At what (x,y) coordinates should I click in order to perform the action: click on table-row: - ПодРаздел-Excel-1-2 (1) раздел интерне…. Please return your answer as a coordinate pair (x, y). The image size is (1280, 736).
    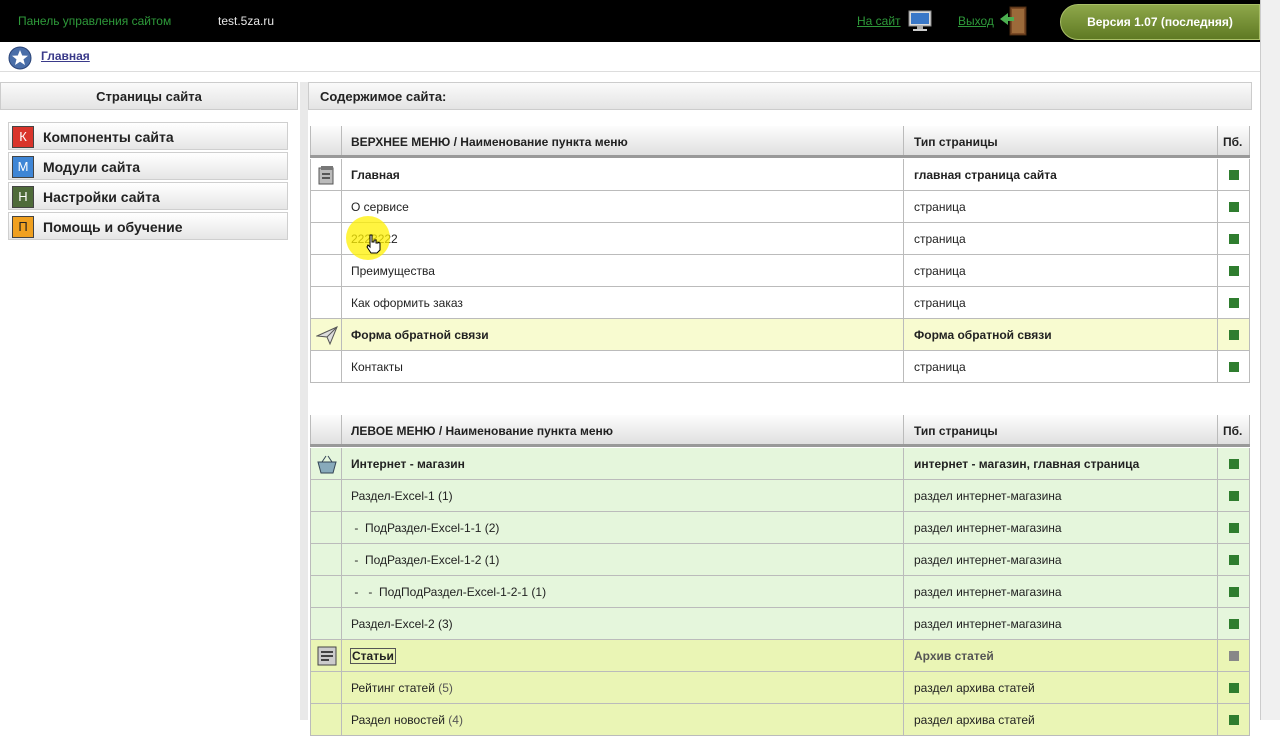
    Looking at the image, I should click on (780, 560).